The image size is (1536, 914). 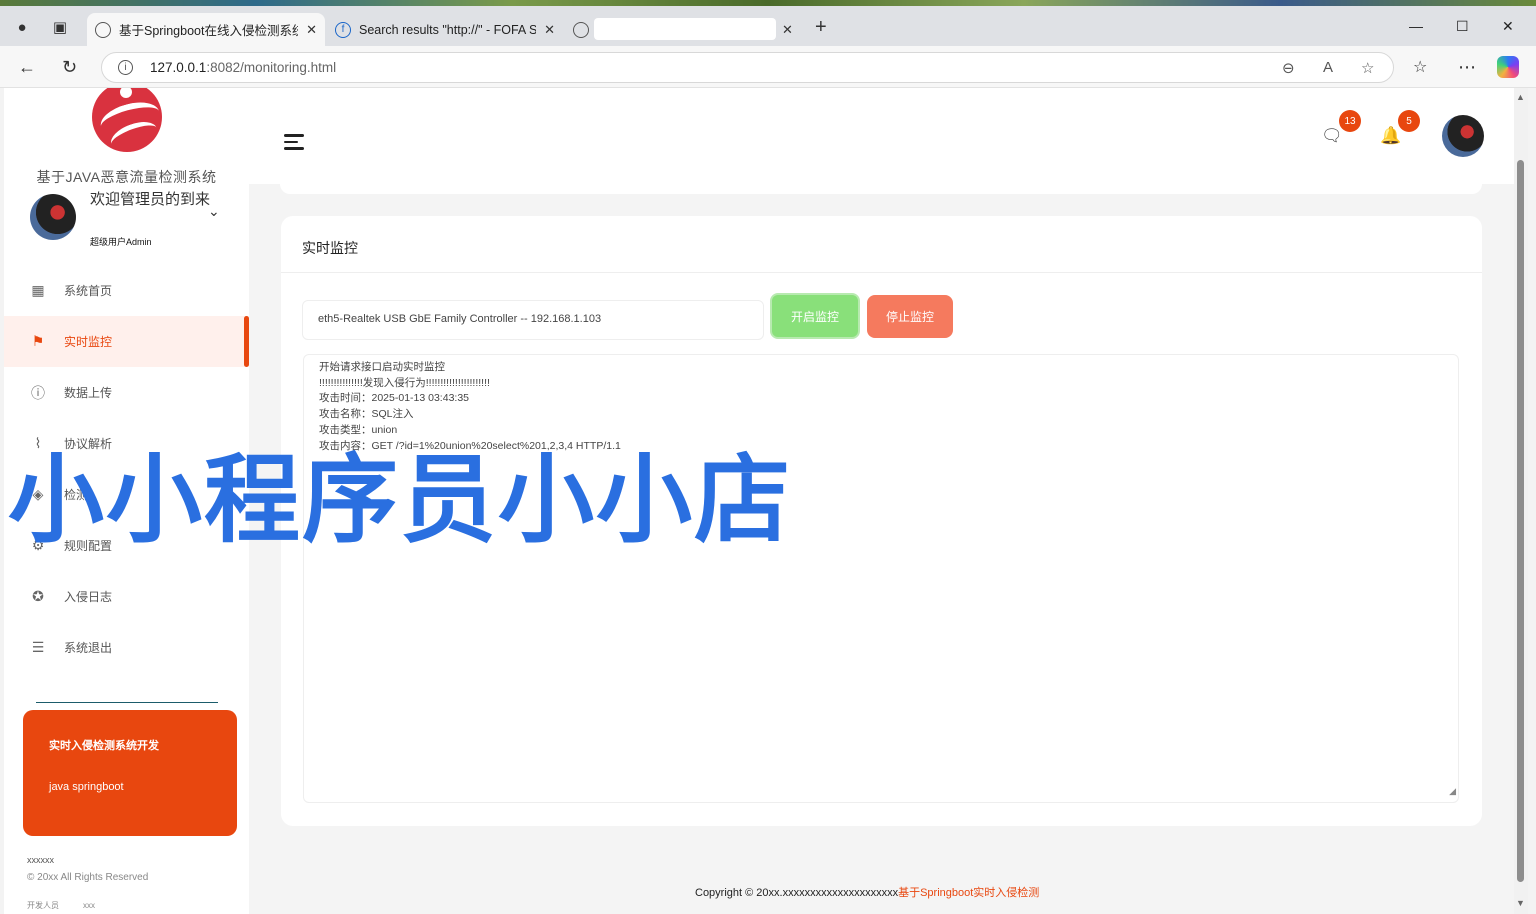 What do you see at coordinates (88, 291) in the screenshot?
I see `sidebar-item-label: 系统首页` at bounding box center [88, 291].